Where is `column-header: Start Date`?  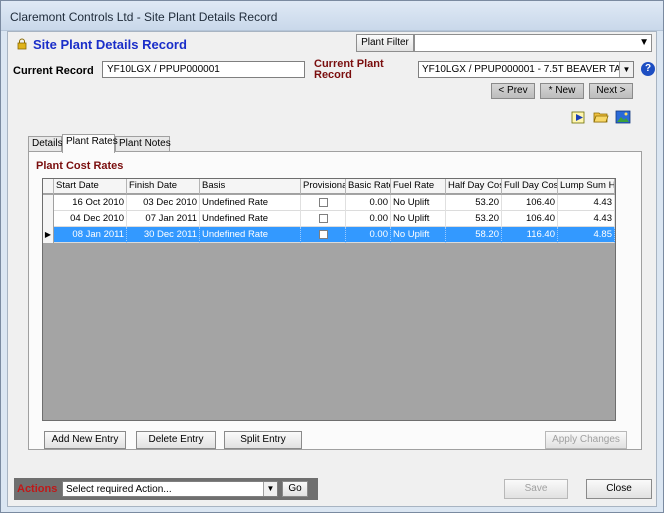 column-header: Start Date is located at coordinates (90, 186).